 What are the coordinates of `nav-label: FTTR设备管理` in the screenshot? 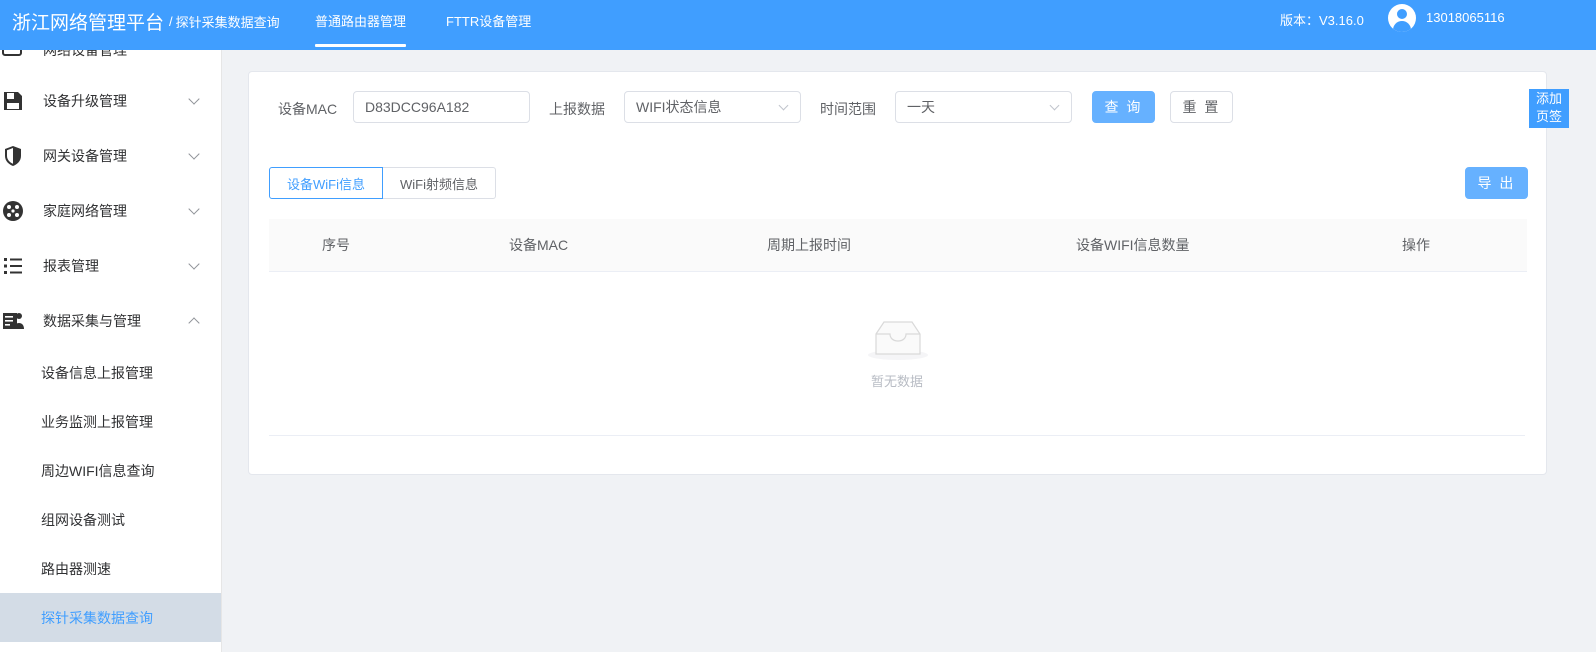 It's located at (489, 21).